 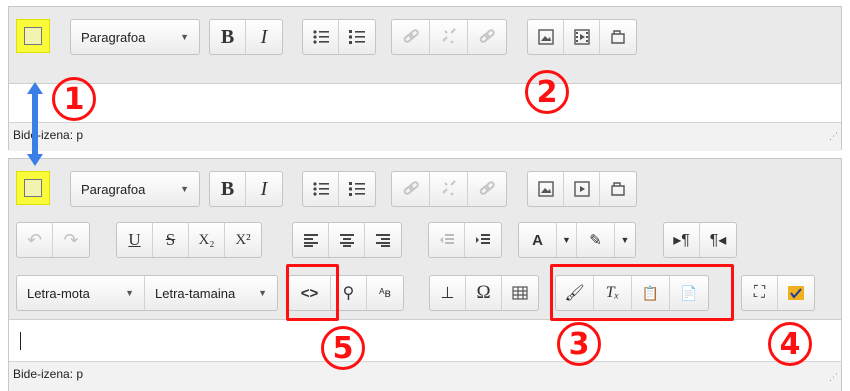 I want to click on ltr-icon: ▸¶, so click(x=681, y=240).